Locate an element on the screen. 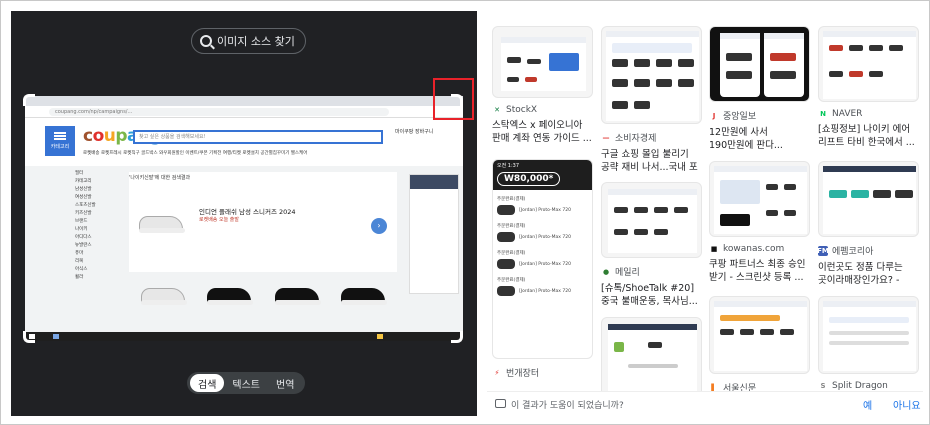  result-source: ● 메일리 is located at coordinates (621, 273).